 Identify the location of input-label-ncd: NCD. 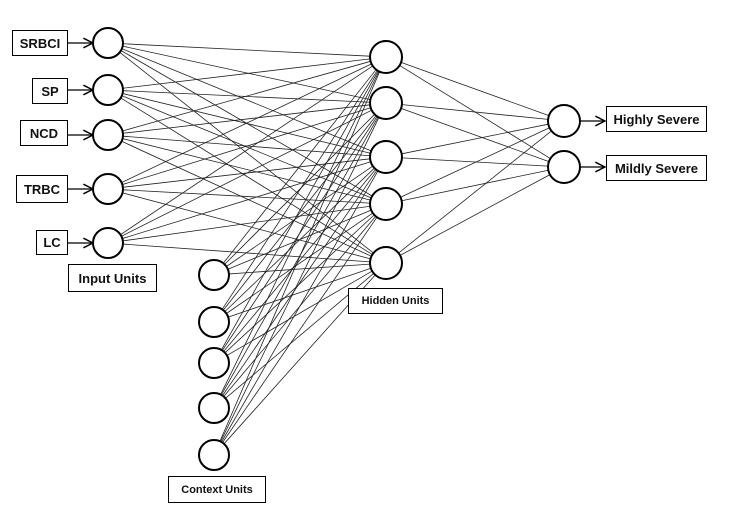
(44, 133).